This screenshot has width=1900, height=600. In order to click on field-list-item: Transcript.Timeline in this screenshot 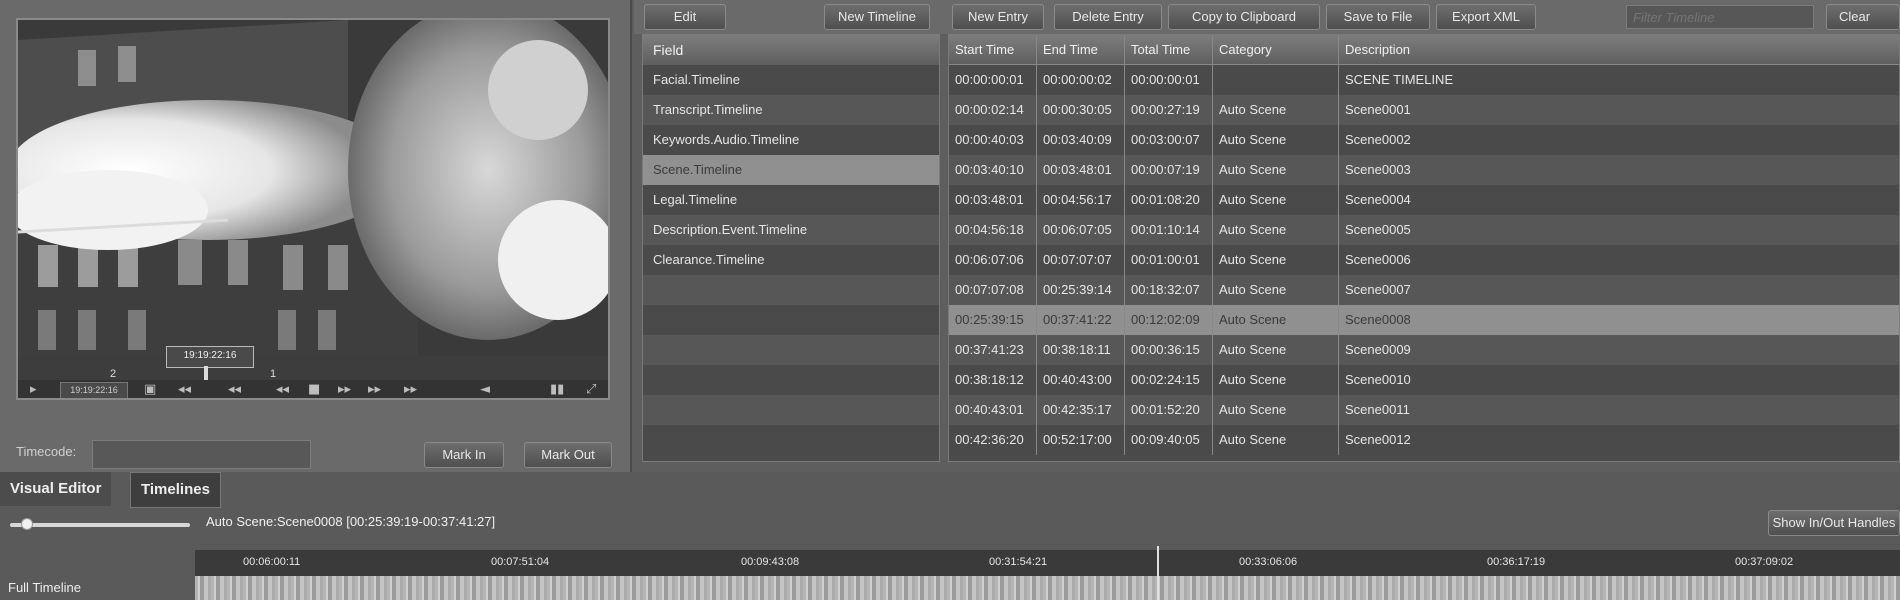, I will do `click(791, 110)`.